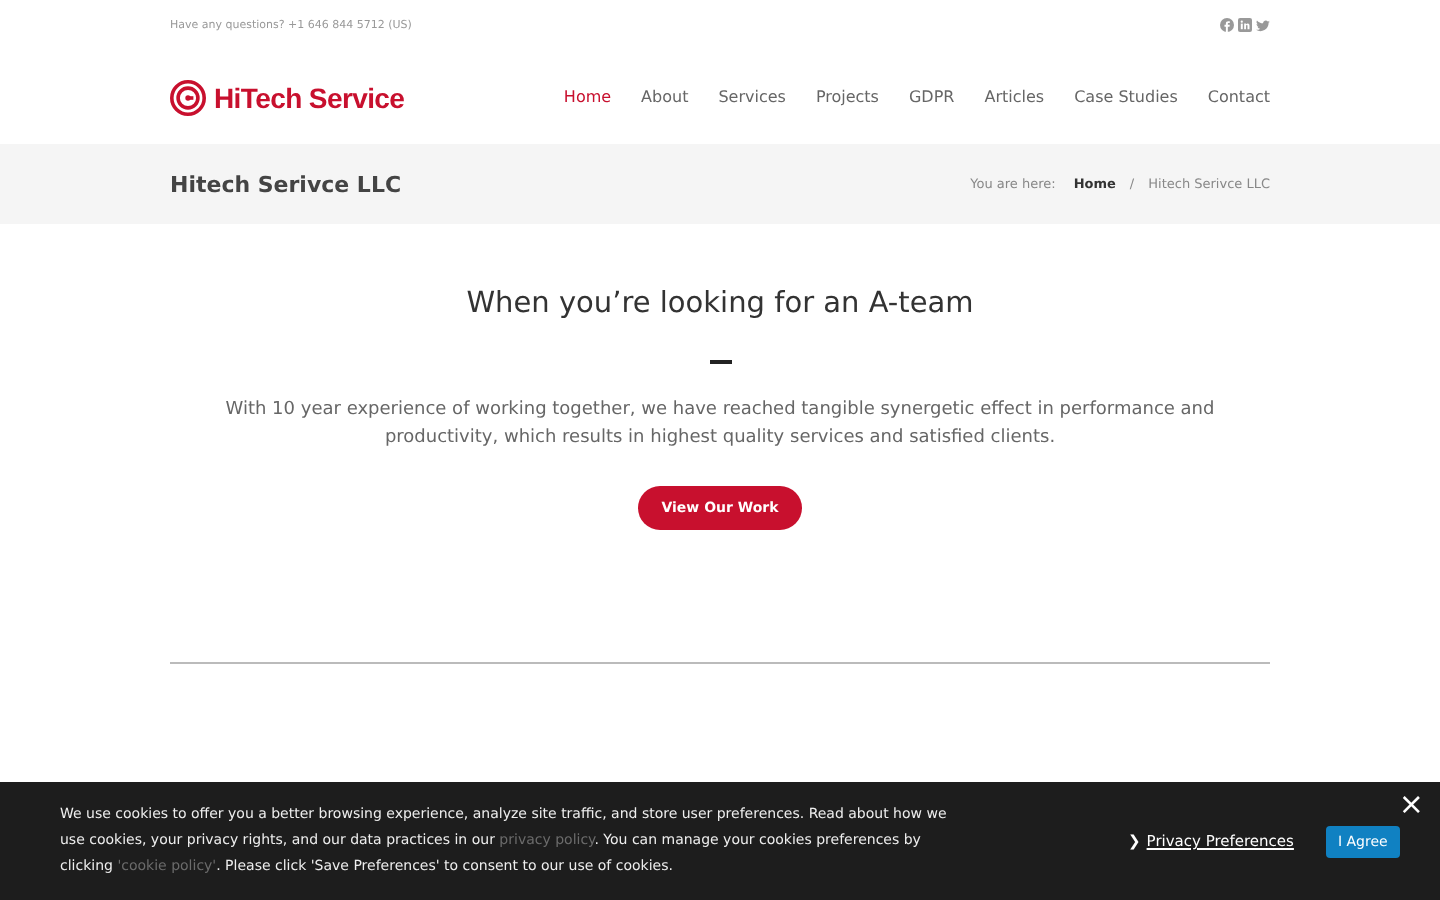 This screenshot has width=1440, height=900. I want to click on nav-link: Articles, so click(1014, 97).